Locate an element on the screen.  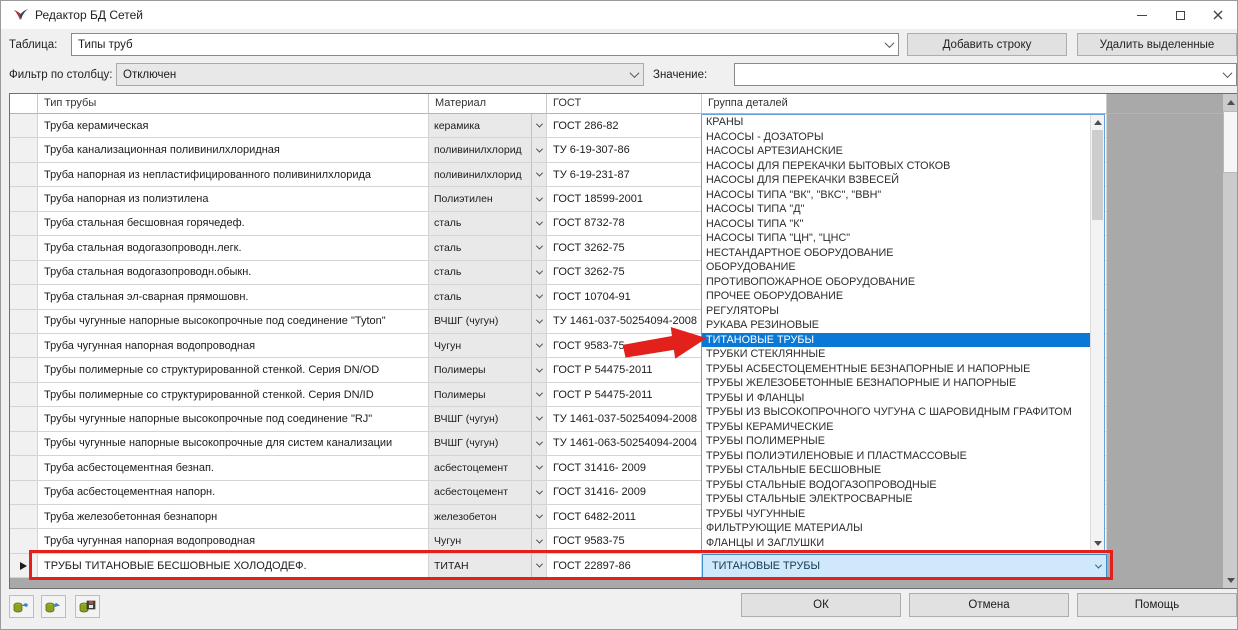
cell-gost: ГОСТ 8732-78 is located at coordinates (624, 224).